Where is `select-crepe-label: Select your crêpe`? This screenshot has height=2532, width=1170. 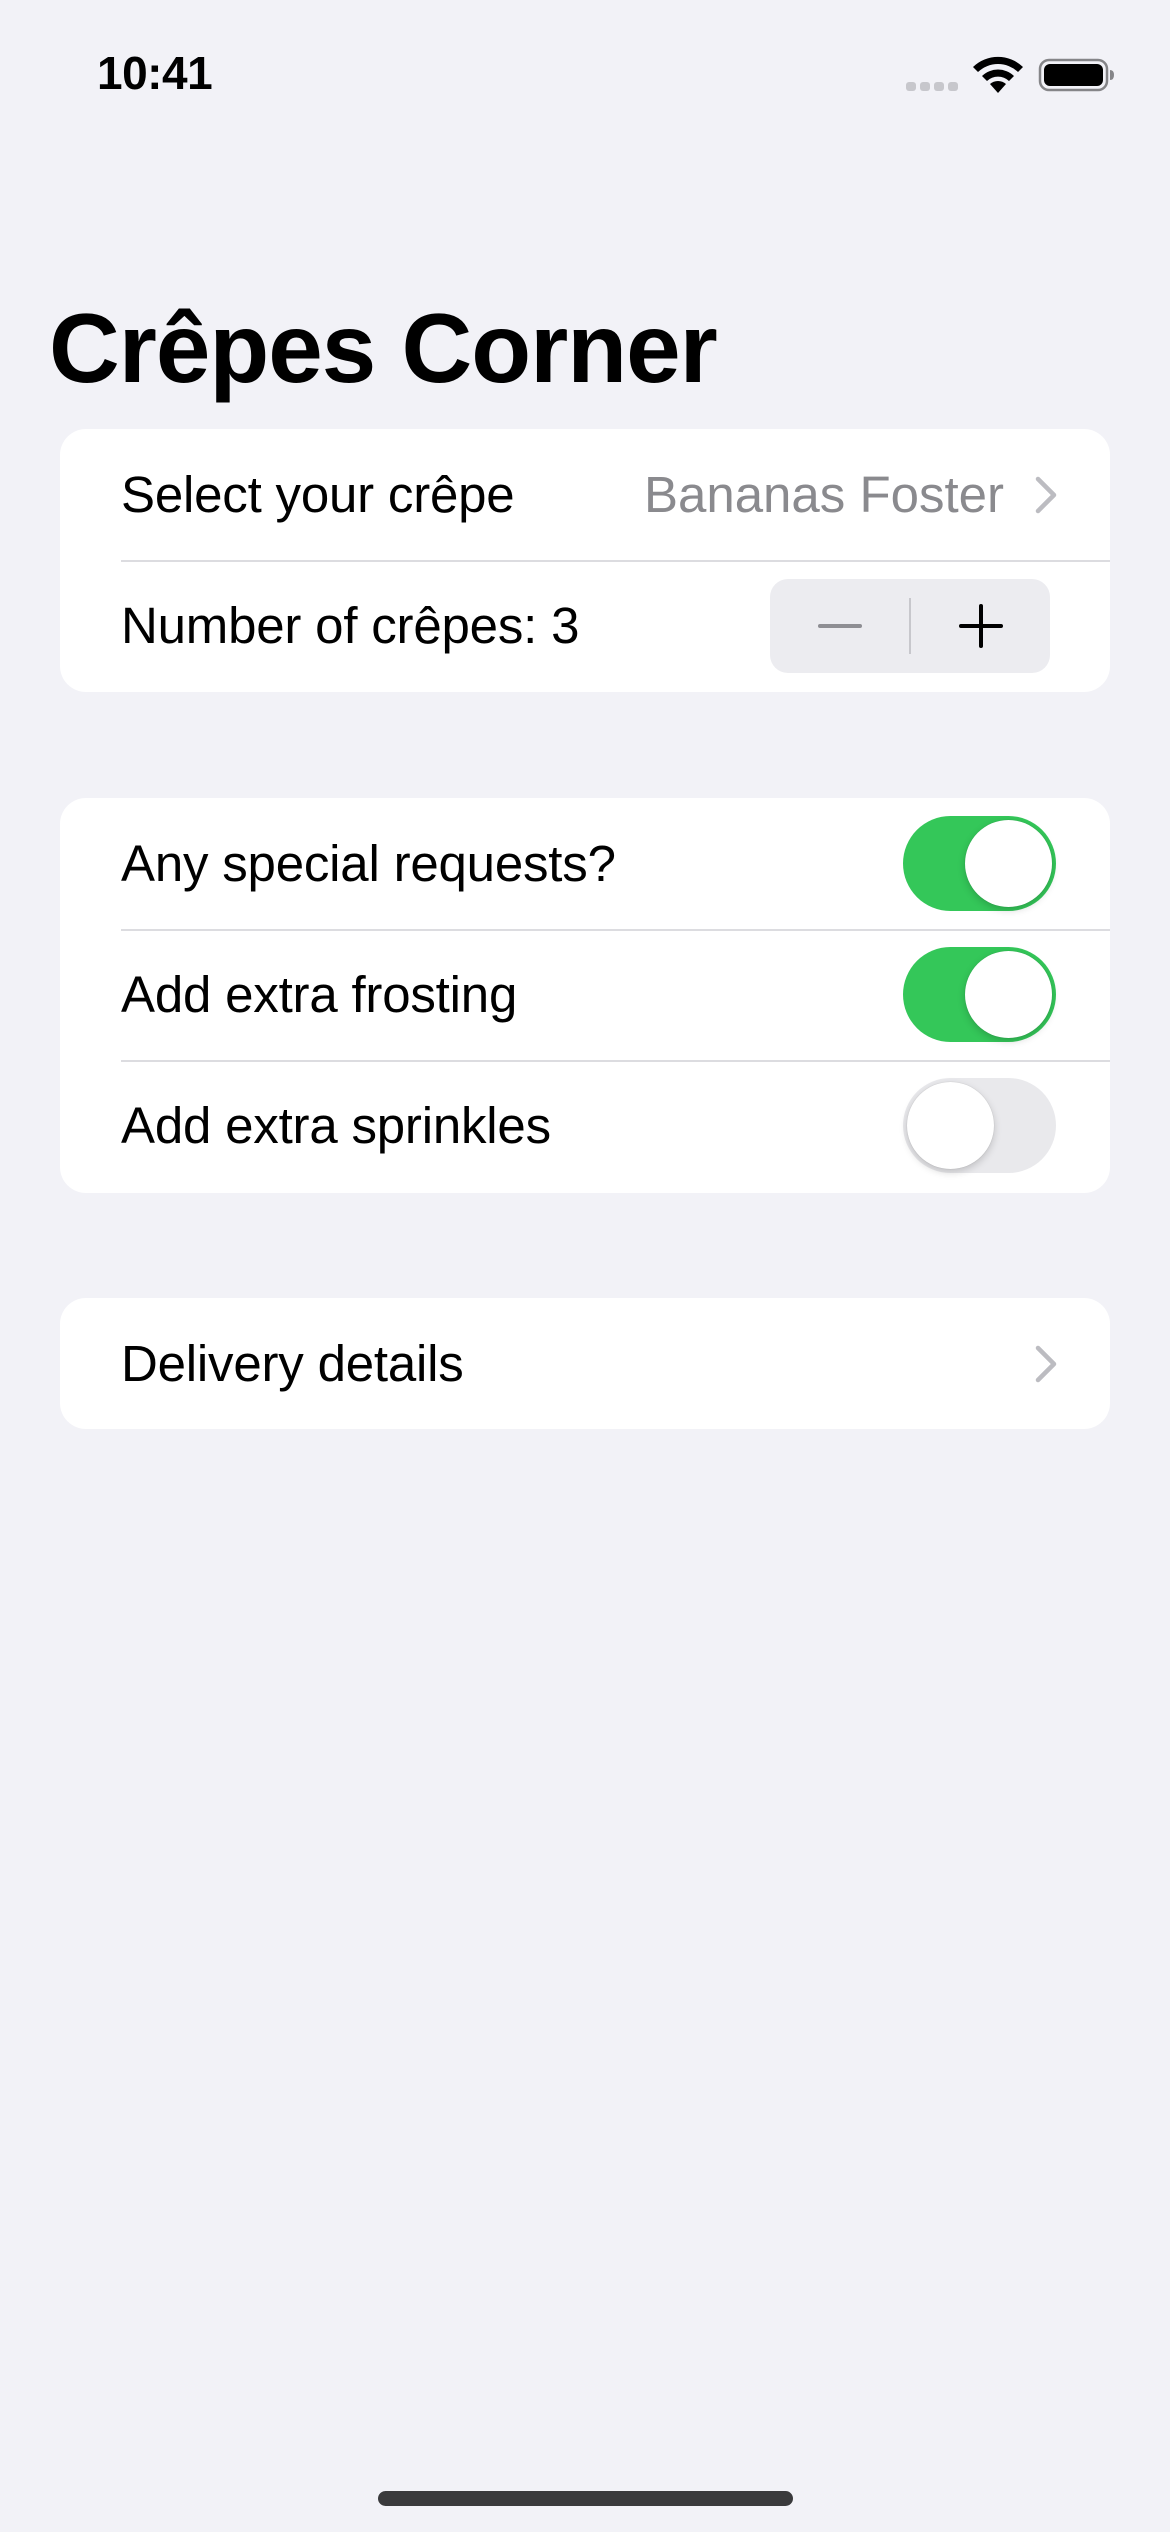 select-crepe-label: Select your crêpe is located at coordinates (318, 494).